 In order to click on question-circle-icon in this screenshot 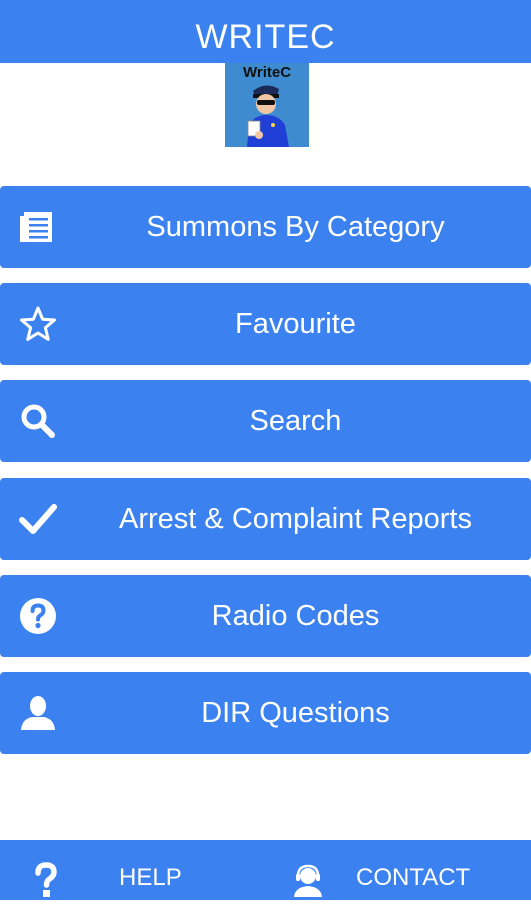, I will do `click(38, 616)`.